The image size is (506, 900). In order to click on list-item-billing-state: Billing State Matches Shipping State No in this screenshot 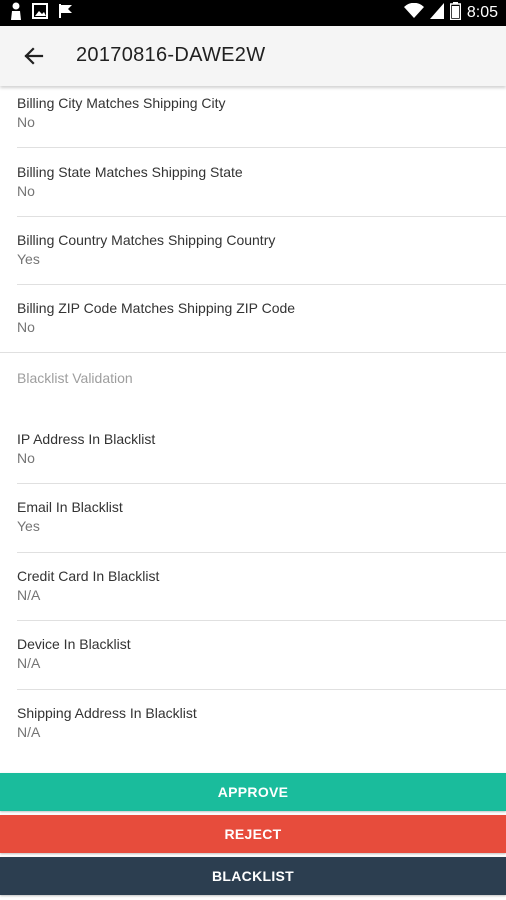, I will do `click(253, 182)`.